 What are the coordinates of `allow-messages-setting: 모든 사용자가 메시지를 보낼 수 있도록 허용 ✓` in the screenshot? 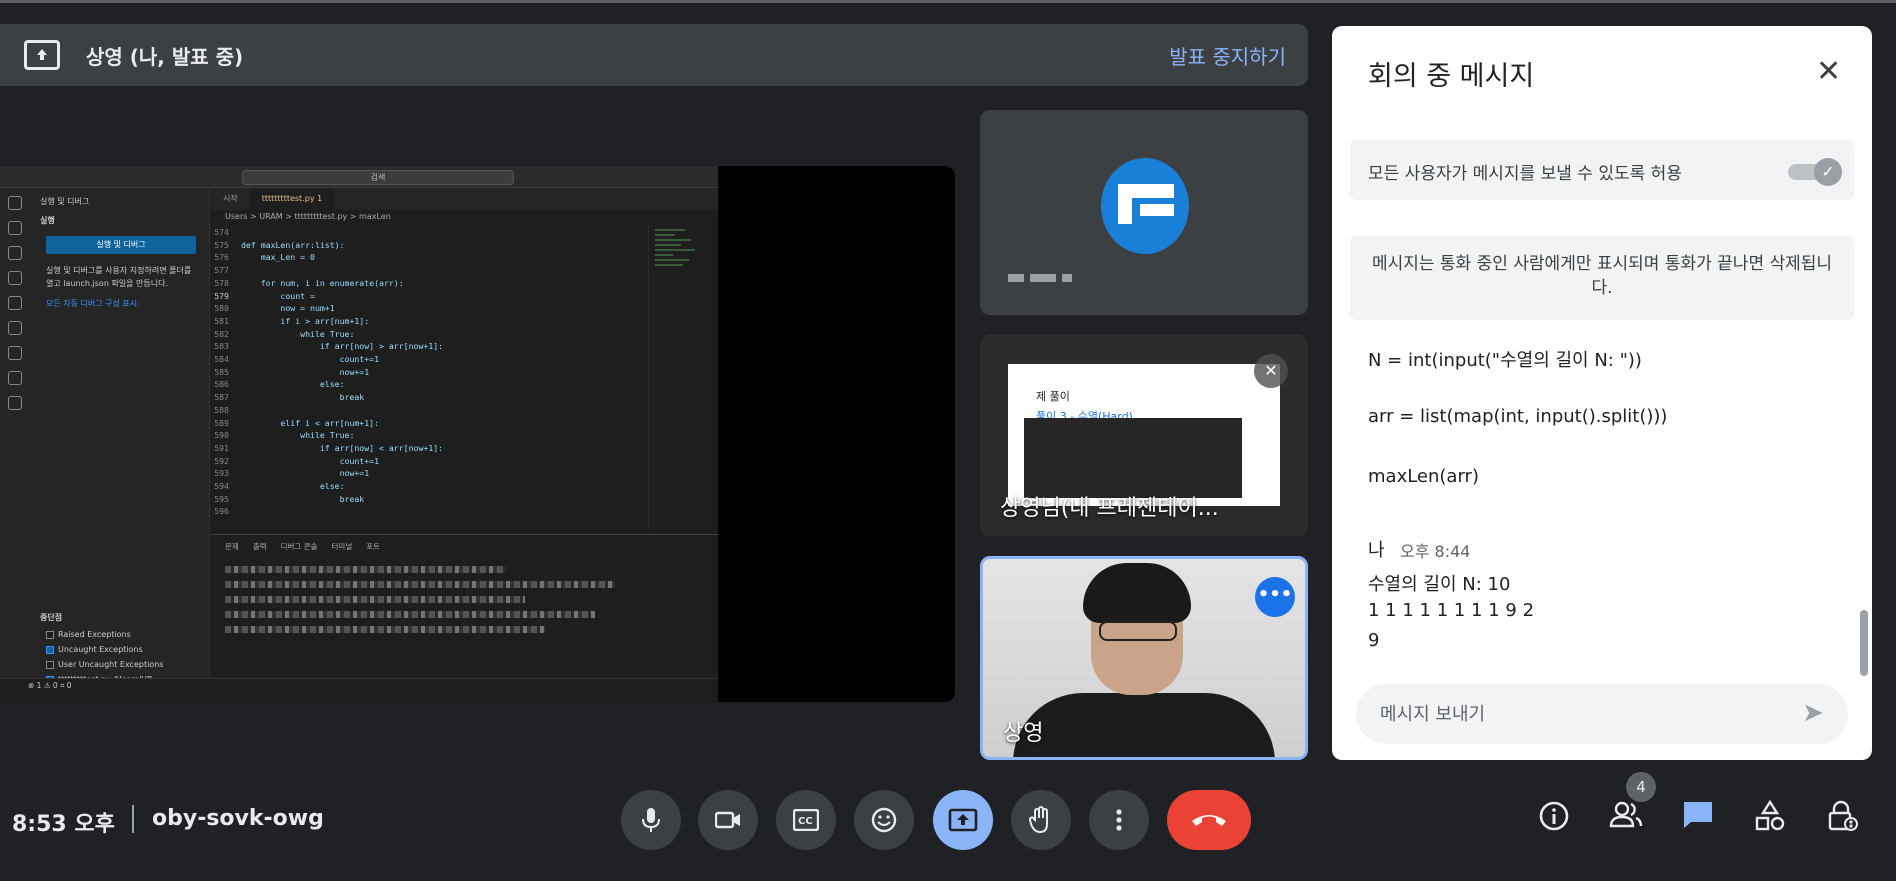 It's located at (1602, 170).